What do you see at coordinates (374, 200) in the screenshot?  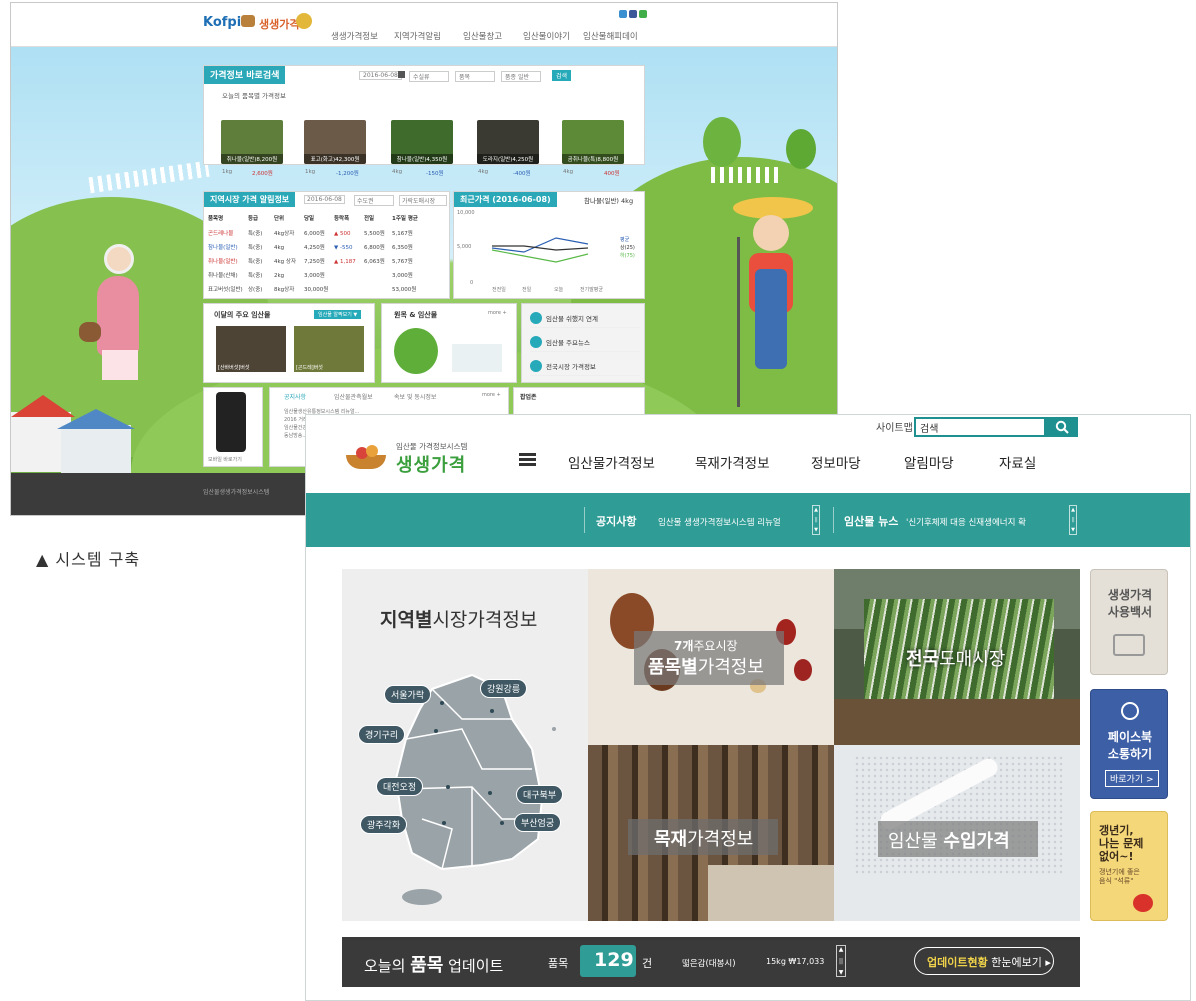 I see `old-market-region: 수도권` at bounding box center [374, 200].